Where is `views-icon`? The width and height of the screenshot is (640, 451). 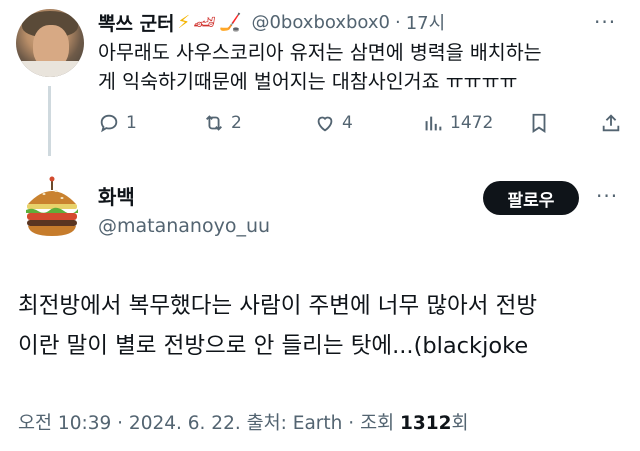
views-icon is located at coordinates (433, 123).